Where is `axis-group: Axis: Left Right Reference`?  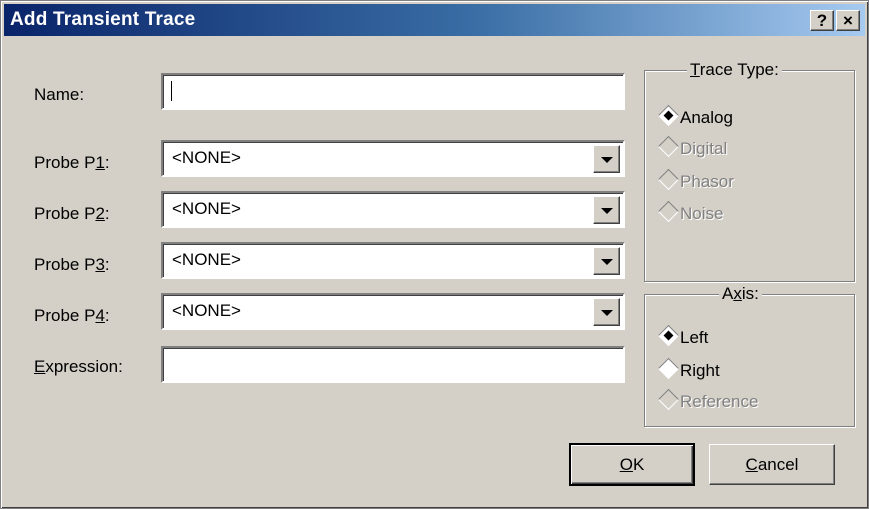 axis-group: Axis: Left Right Reference is located at coordinates (749, 355).